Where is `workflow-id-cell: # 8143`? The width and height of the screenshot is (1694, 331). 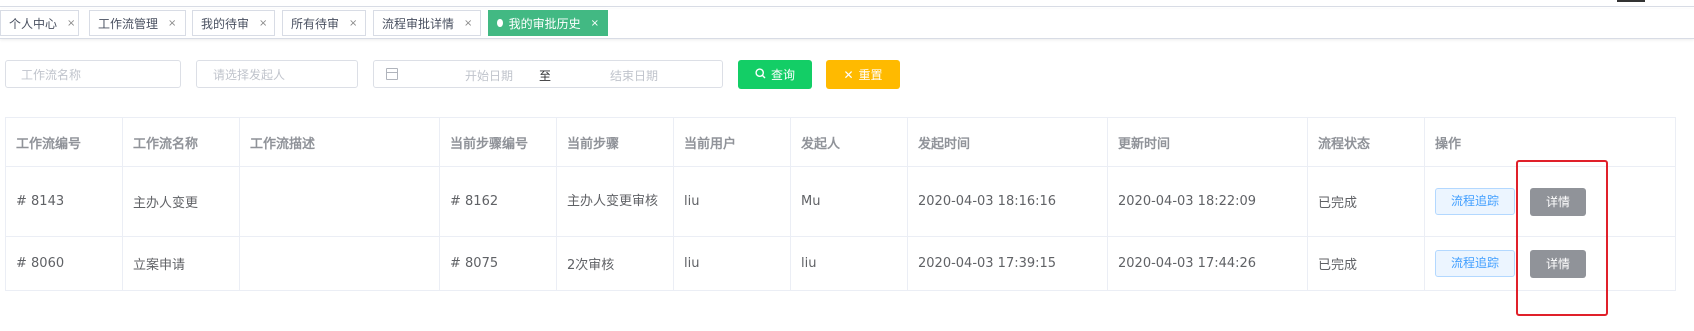 workflow-id-cell: # 8143 is located at coordinates (64, 201).